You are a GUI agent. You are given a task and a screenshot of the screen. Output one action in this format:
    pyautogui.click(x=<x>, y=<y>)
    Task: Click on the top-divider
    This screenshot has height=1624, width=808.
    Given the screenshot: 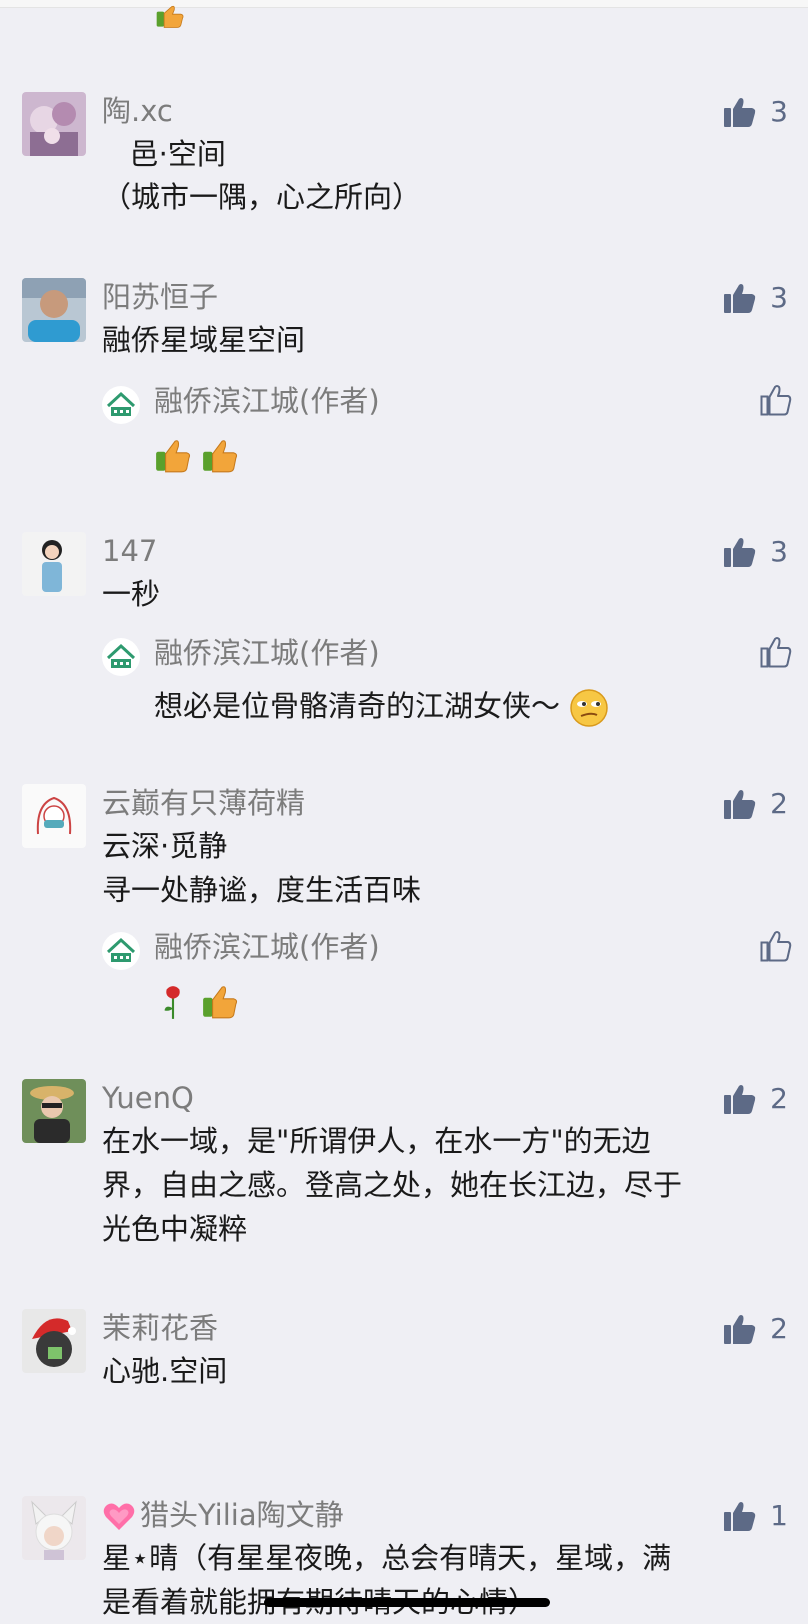 What is the action you would take?
    pyautogui.click(x=404, y=4)
    